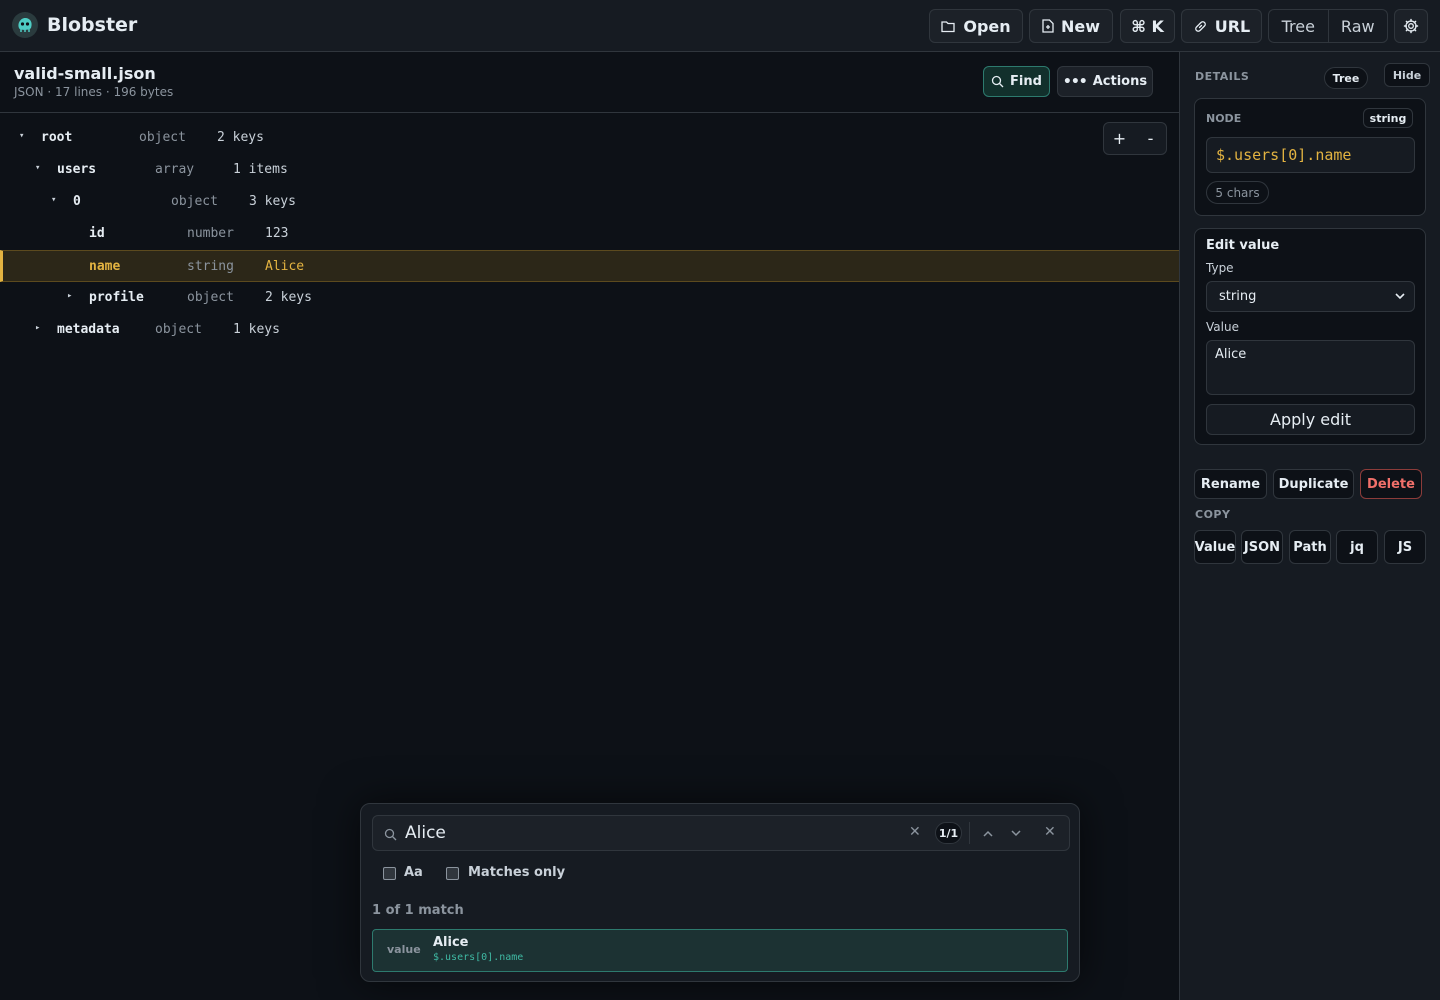 The width and height of the screenshot is (1440, 1000). What do you see at coordinates (1150, 138) in the screenshot?
I see `collapse-all-button: -` at bounding box center [1150, 138].